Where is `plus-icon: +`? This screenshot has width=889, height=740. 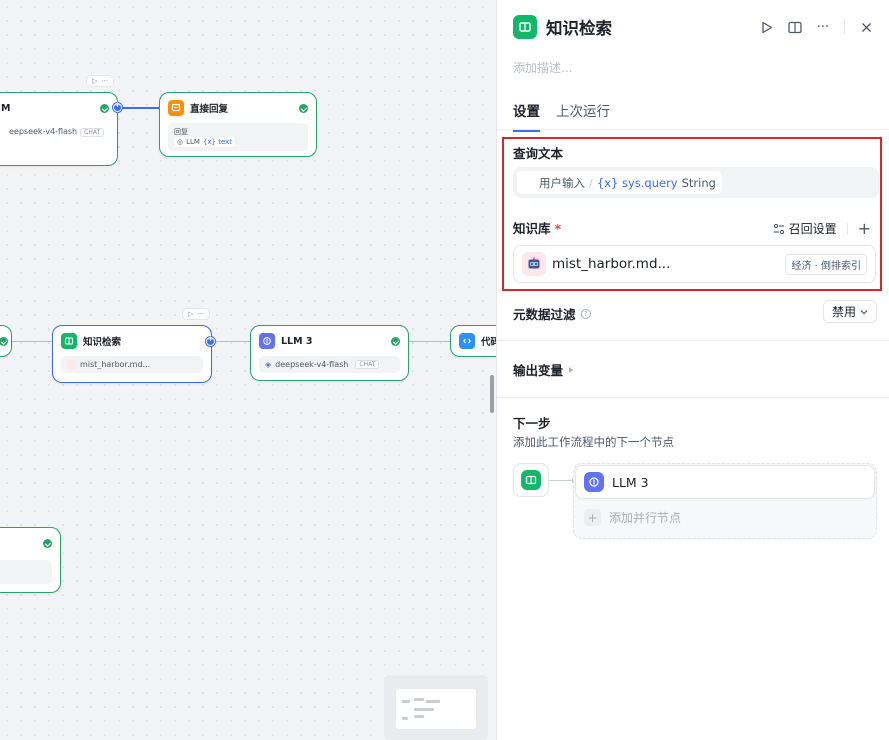 plus-icon: + is located at coordinates (592, 517).